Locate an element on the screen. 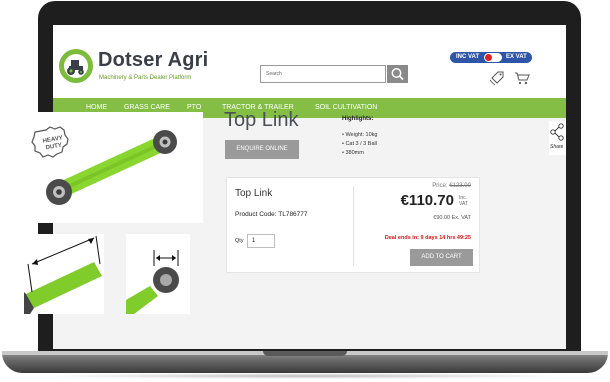  price-tag-icon is located at coordinates (497, 78).